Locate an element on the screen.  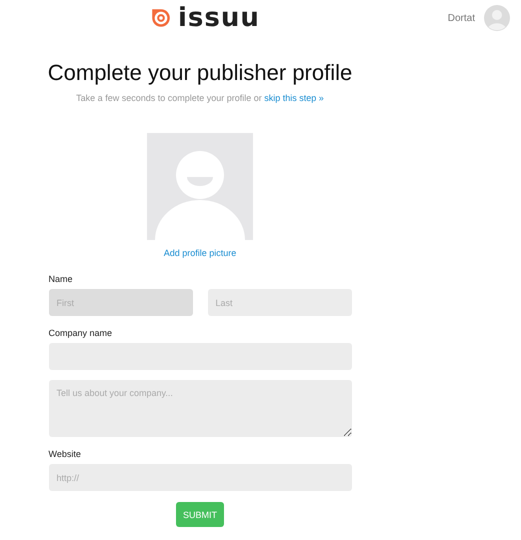
profile-placeholder-icon is located at coordinates (200, 186).